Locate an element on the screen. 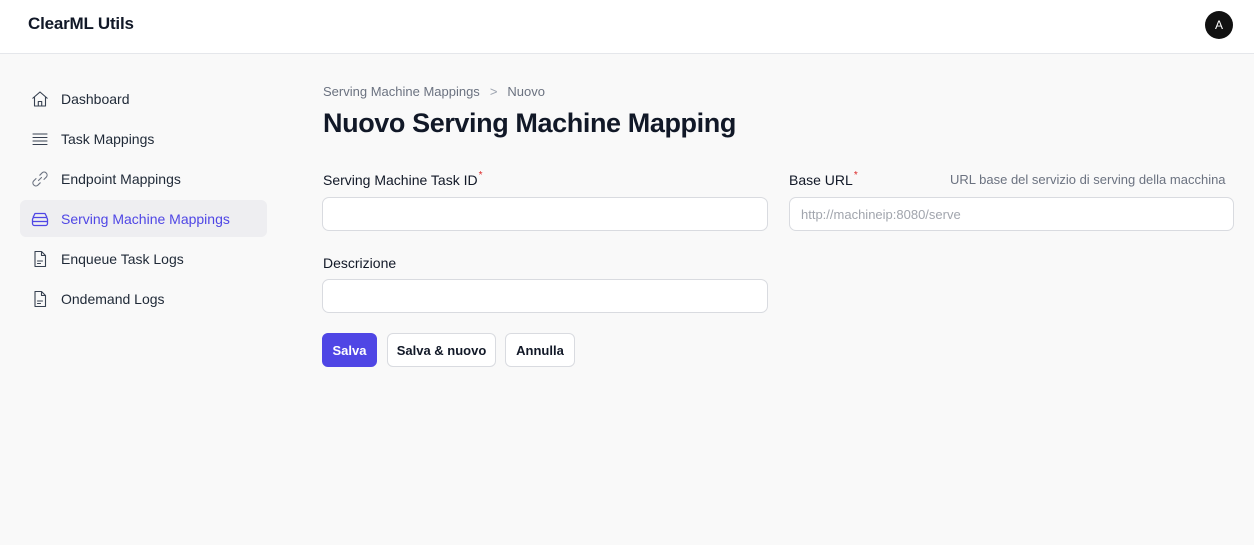 The width and height of the screenshot is (1254, 545). sidebar-item-label: Enqueue Task Logs is located at coordinates (122, 258).